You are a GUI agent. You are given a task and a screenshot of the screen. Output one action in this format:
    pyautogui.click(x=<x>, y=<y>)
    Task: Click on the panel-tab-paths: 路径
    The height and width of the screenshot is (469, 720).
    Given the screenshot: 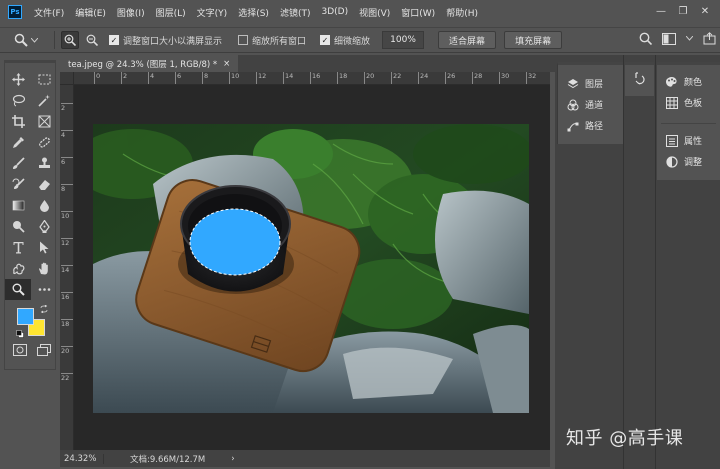 What is the action you would take?
    pyautogui.click(x=590, y=125)
    